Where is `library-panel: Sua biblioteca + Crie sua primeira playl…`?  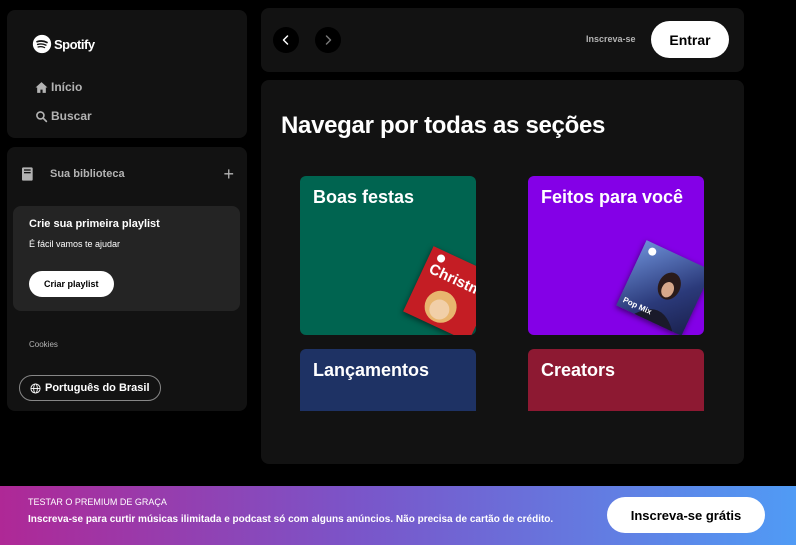 library-panel: Sua biblioteca + Crie sua primeira playl… is located at coordinates (127, 279).